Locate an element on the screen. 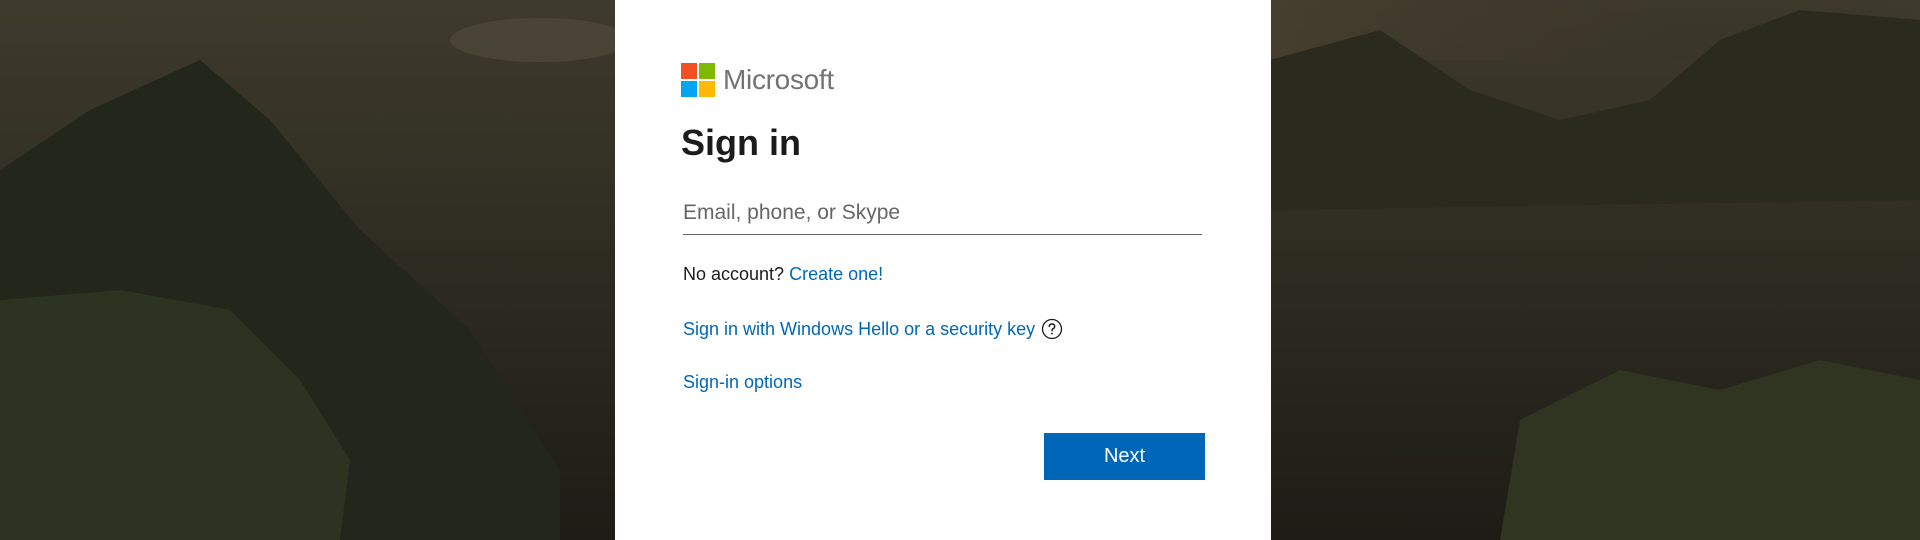  brand-name: Microsoft is located at coordinates (778, 79).